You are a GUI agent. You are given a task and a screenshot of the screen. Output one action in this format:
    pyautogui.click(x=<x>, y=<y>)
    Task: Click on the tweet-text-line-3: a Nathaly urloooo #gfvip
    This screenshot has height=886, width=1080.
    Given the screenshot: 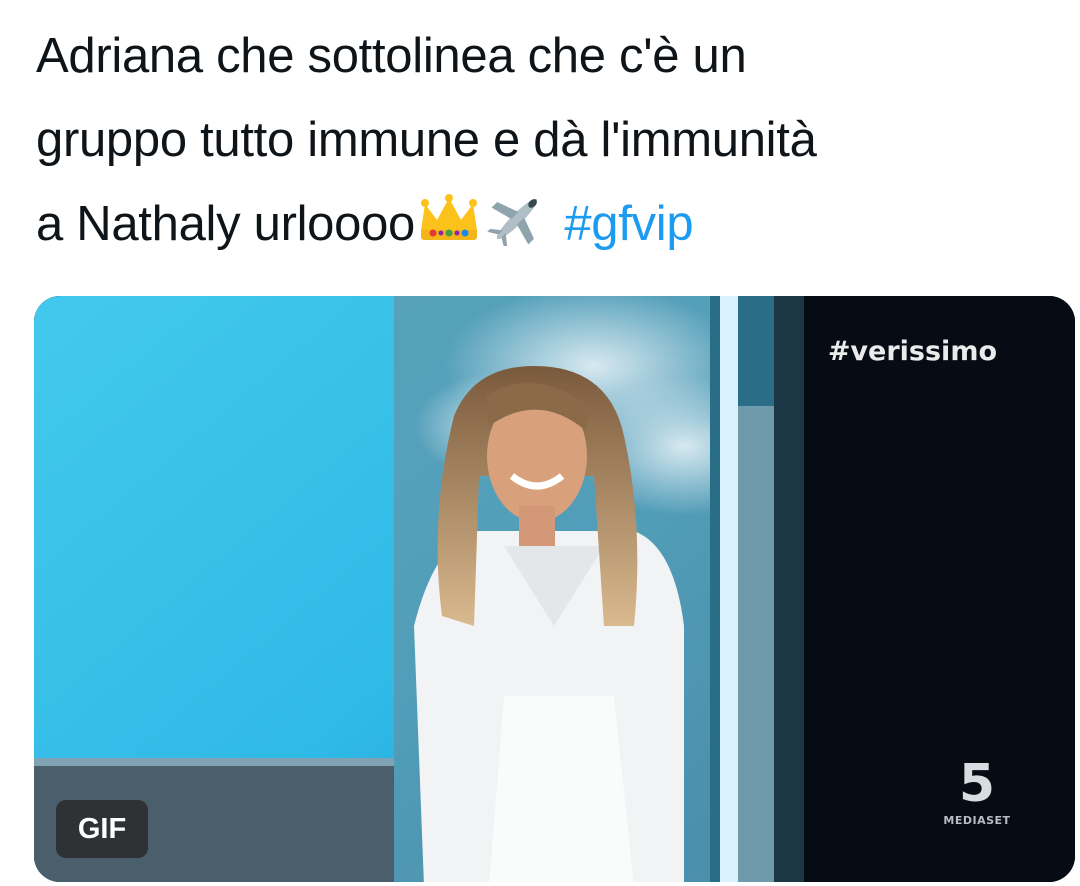 What is the action you would take?
    pyautogui.click(x=546, y=227)
    